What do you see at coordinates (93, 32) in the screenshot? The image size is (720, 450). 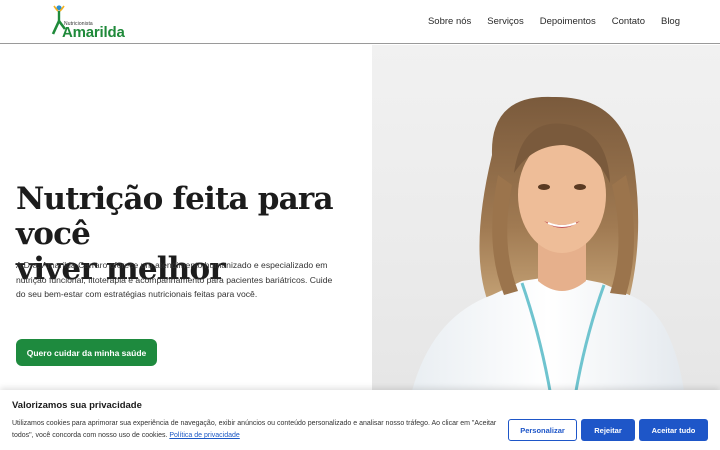 I see `logo-name: Amarilda` at bounding box center [93, 32].